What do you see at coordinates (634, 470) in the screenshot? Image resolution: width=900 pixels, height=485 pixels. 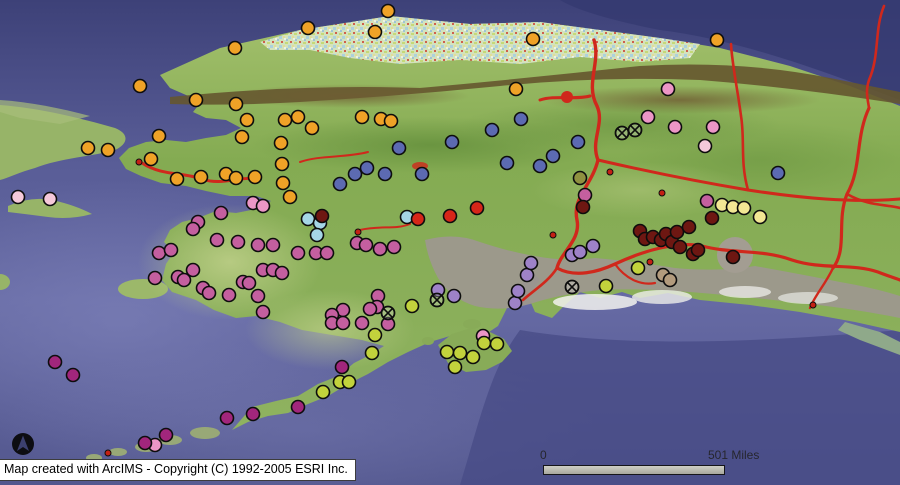 I see `scale-bar` at bounding box center [634, 470].